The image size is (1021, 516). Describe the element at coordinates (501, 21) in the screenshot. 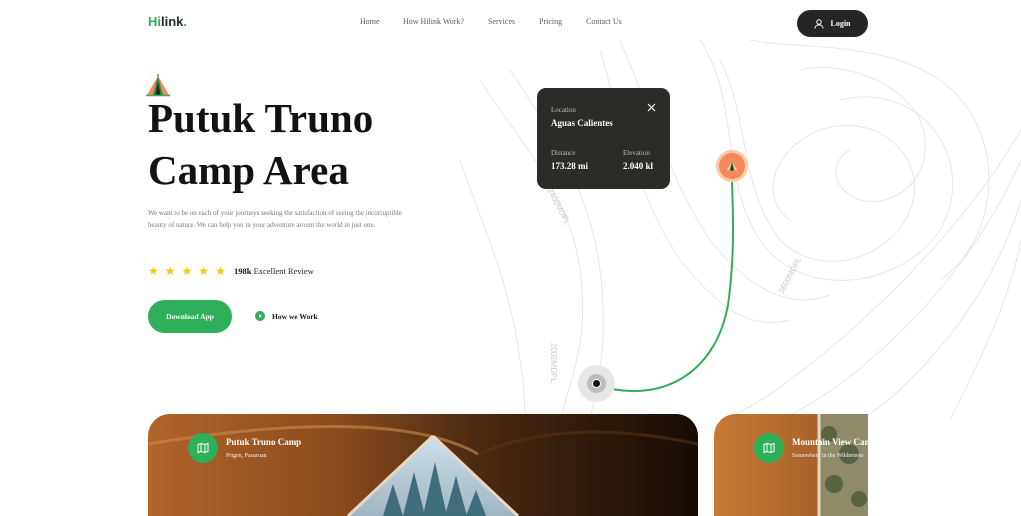

I see `nav-services: Services` at that location.